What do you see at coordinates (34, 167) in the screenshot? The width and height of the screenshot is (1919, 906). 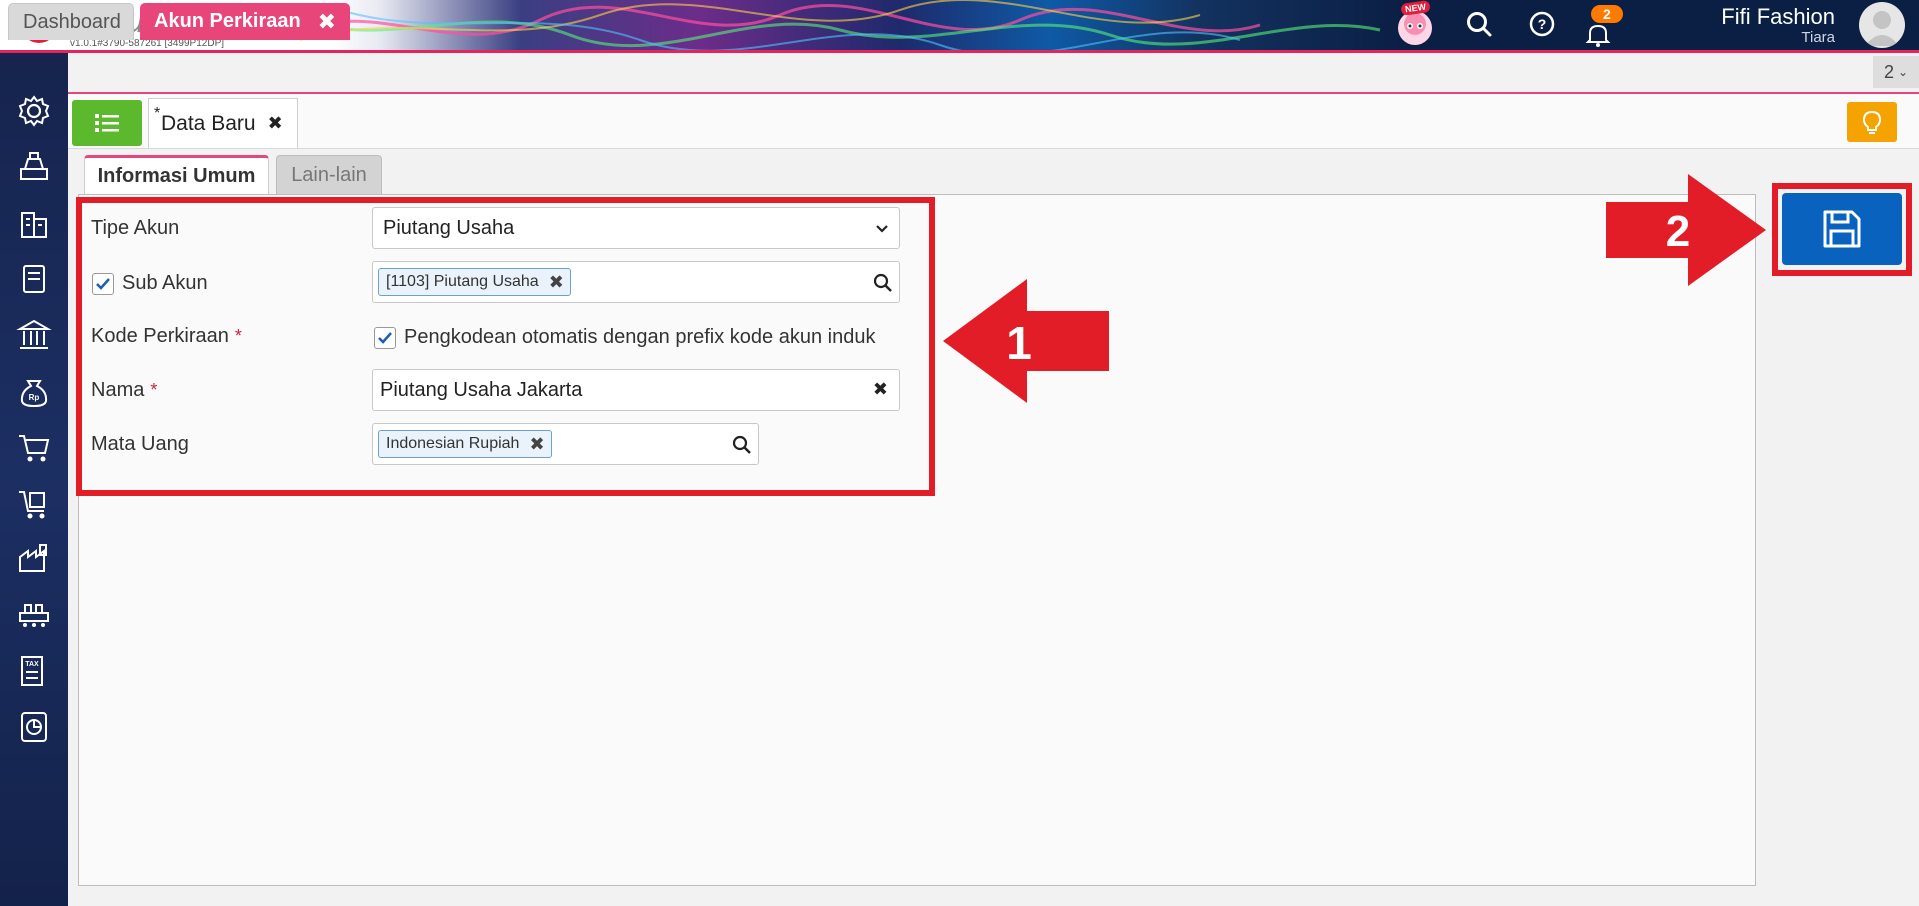 I see `cash-register-icon` at bounding box center [34, 167].